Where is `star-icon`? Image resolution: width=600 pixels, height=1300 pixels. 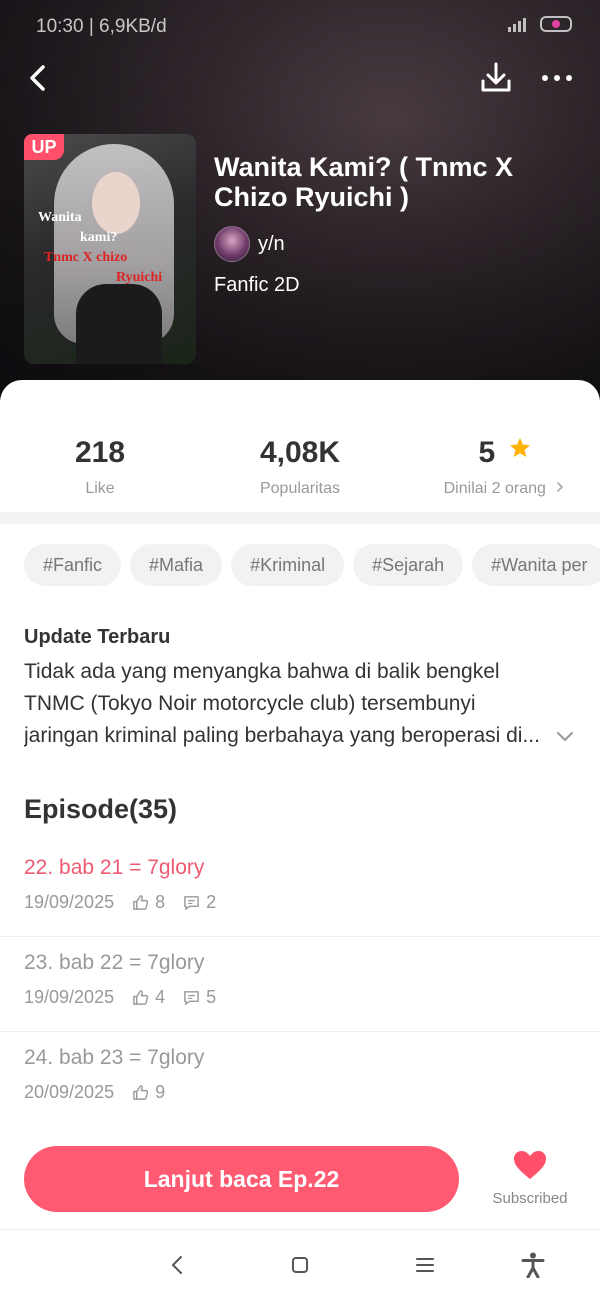 star-icon is located at coordinates (519, 447).